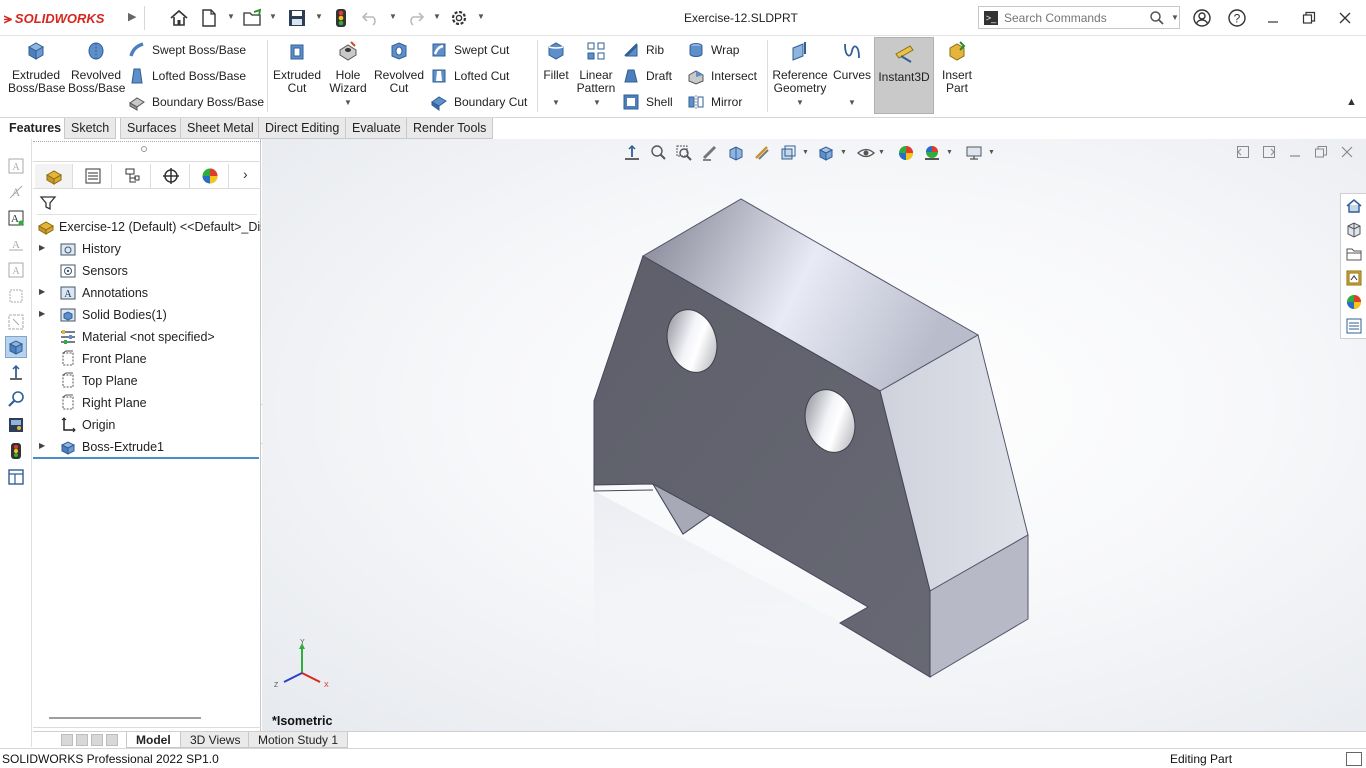 The height and width of the screenshot is (768, 1366). Describe the element at coordinates (132, 176) in the screenshot. I see `tab-configuration-manager` at that location.